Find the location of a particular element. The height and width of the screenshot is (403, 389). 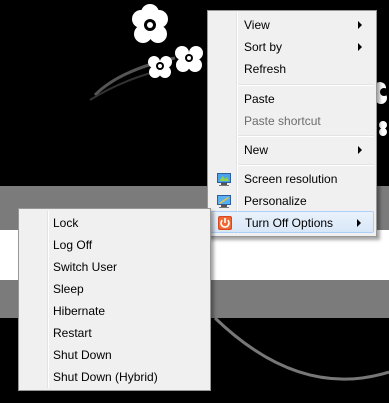

submenu-item-shut-down: Shut Down is located at coordinates (114, 355).